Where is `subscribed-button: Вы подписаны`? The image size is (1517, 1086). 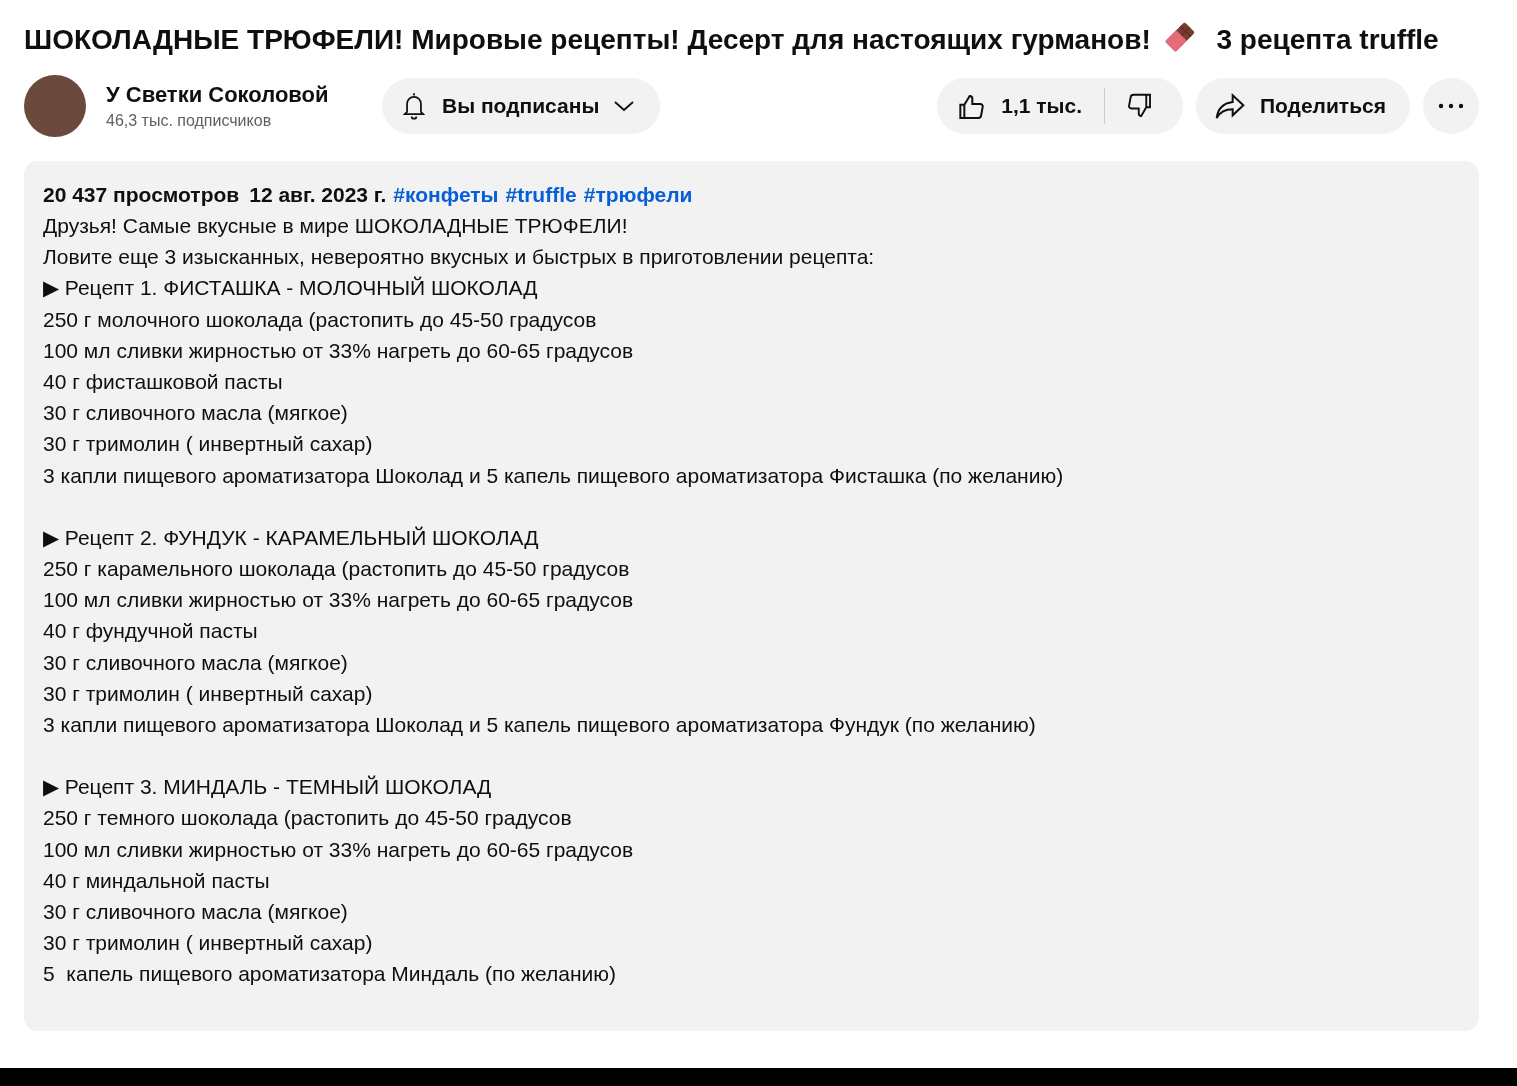 subscribed-button: Вы подписаны is located at coordinates (521, 106).